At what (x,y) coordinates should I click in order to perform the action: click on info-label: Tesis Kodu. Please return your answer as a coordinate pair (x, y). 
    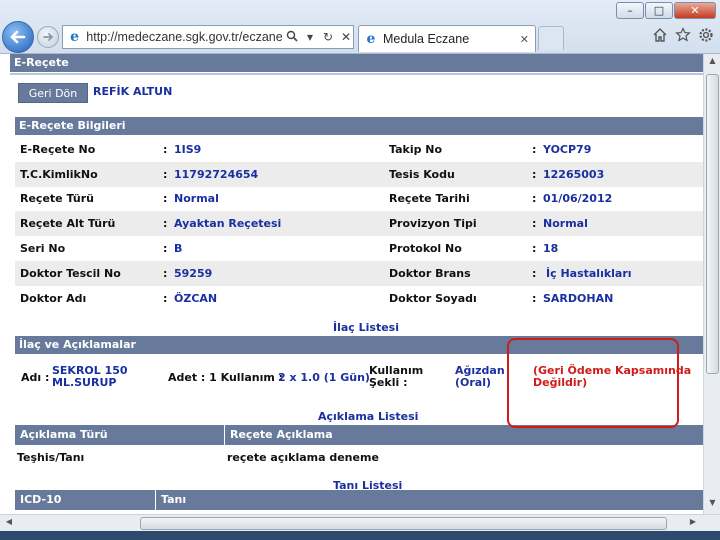
    Looking at the image, I should click on (422, 174).